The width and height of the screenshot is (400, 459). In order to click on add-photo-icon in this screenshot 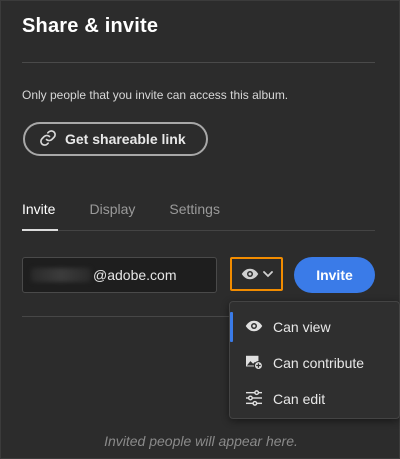, I will do `click(254, 363)`.